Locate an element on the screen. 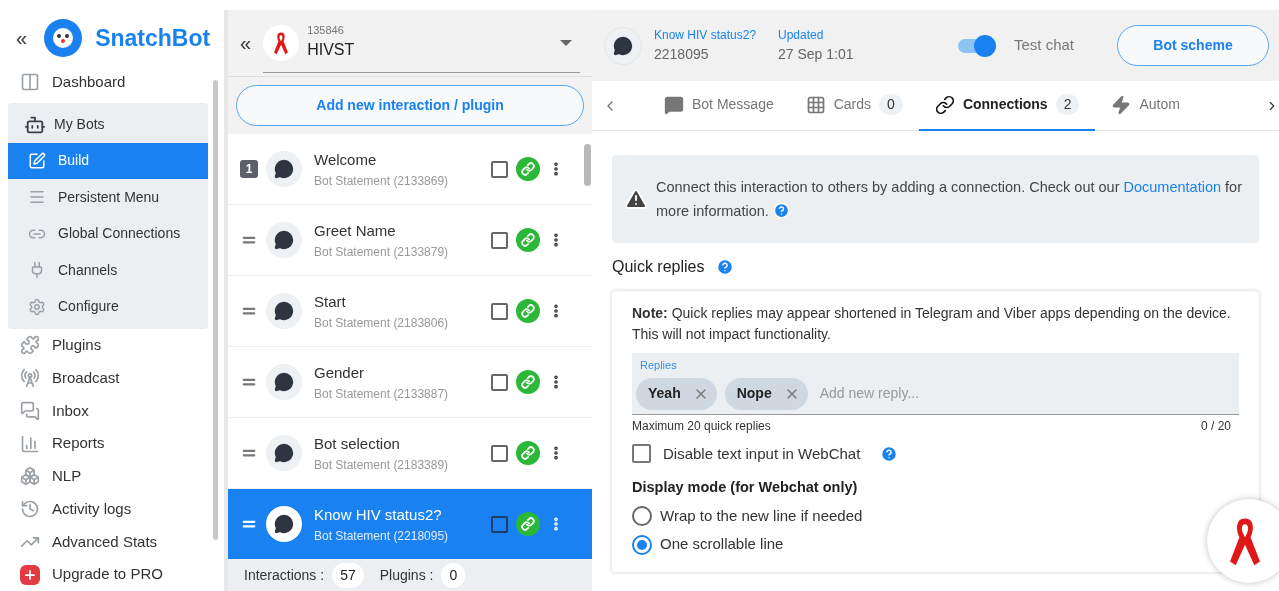 The height and width of the screenshot is (591, 1279). brand-name: SnatchBot is located at coordinates (153, 38).